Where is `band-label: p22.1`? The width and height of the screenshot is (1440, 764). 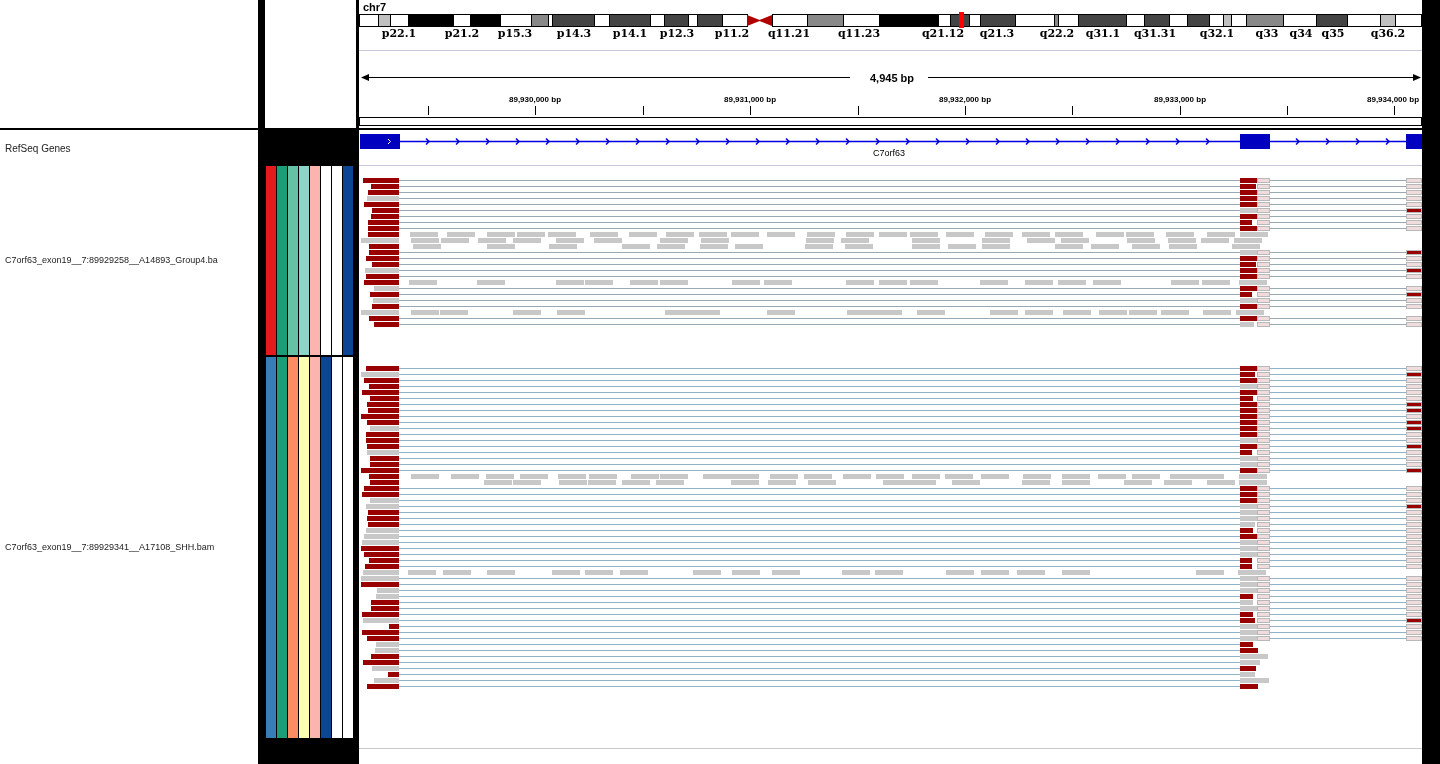 band-label: p22.1 is located at coordinates (399, 34).